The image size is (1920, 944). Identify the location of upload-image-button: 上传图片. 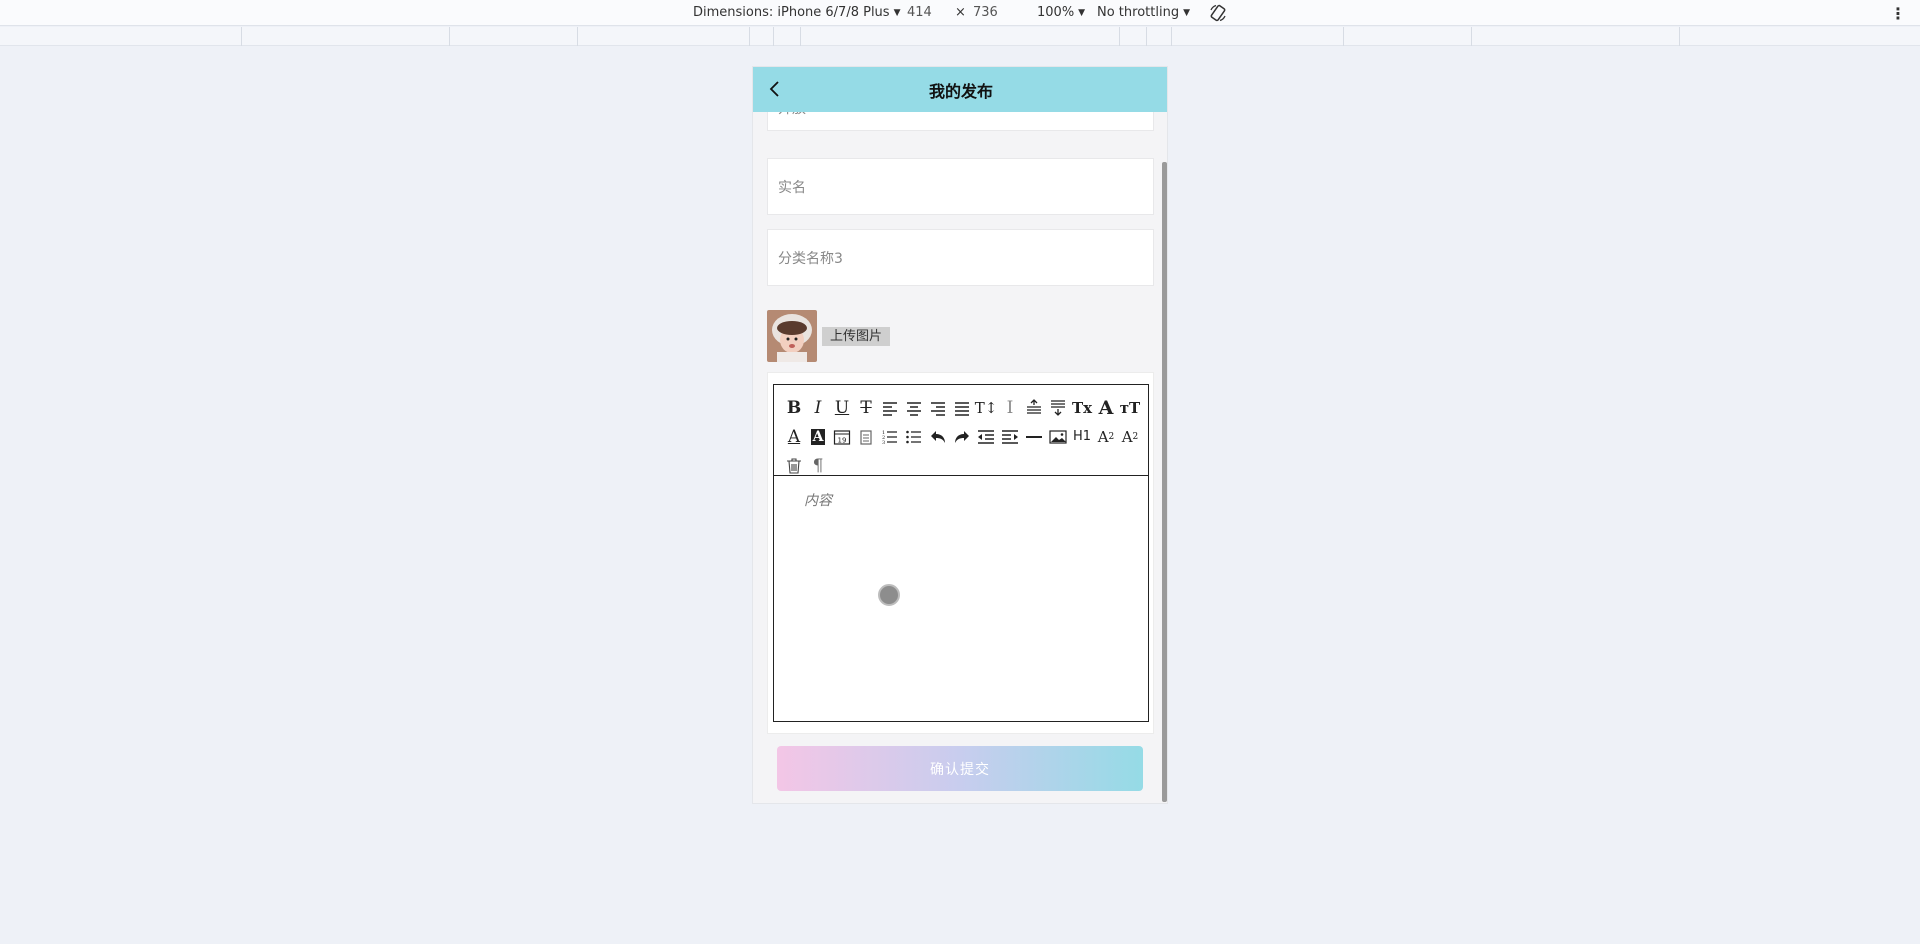
(856, 336).